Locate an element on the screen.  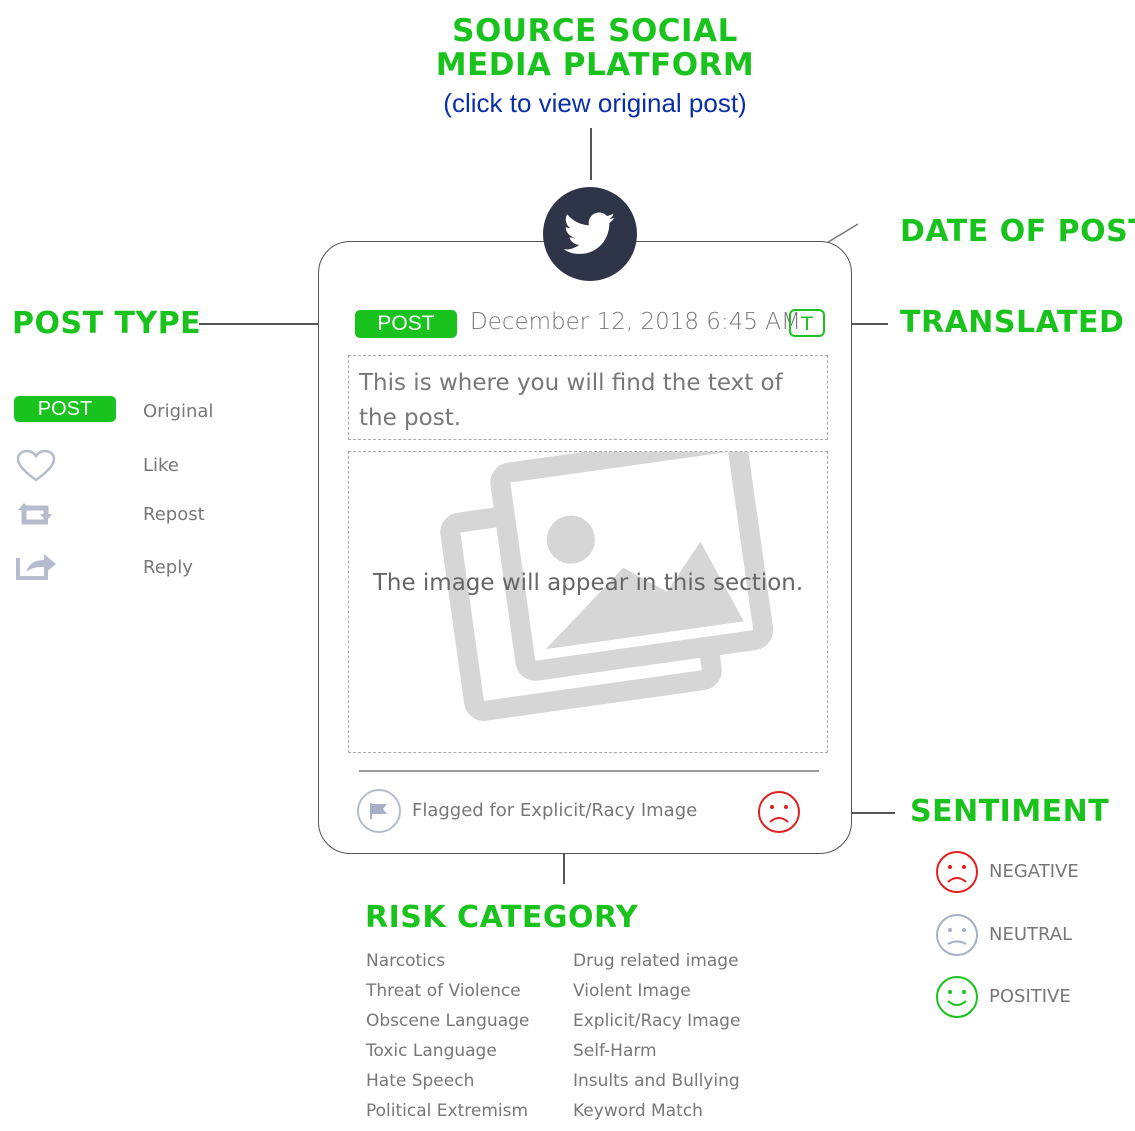
translated-label: TRANSLATED is located at coordinates (1012, 322).